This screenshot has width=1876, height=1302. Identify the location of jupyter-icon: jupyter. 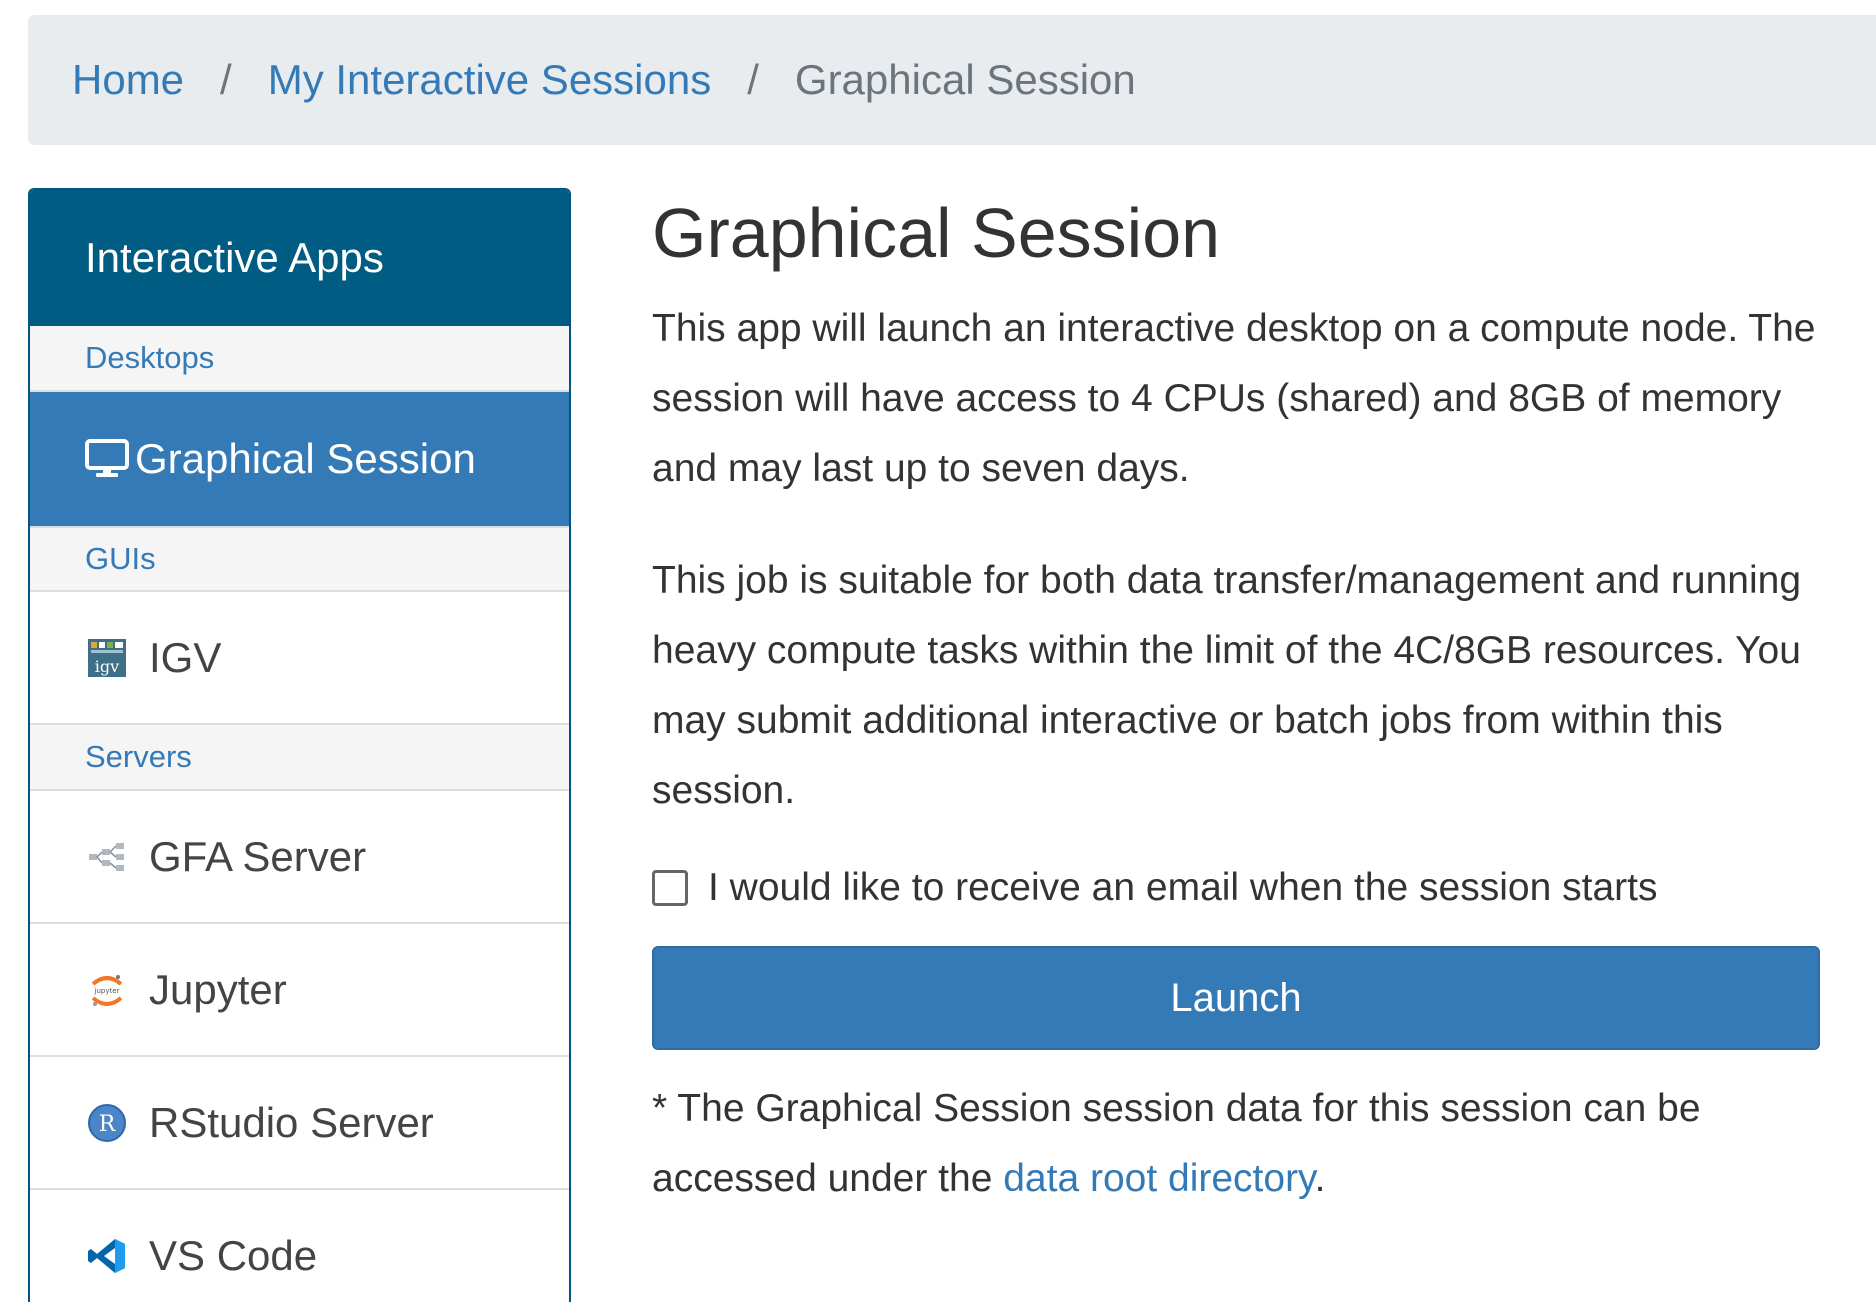
(107, 990).